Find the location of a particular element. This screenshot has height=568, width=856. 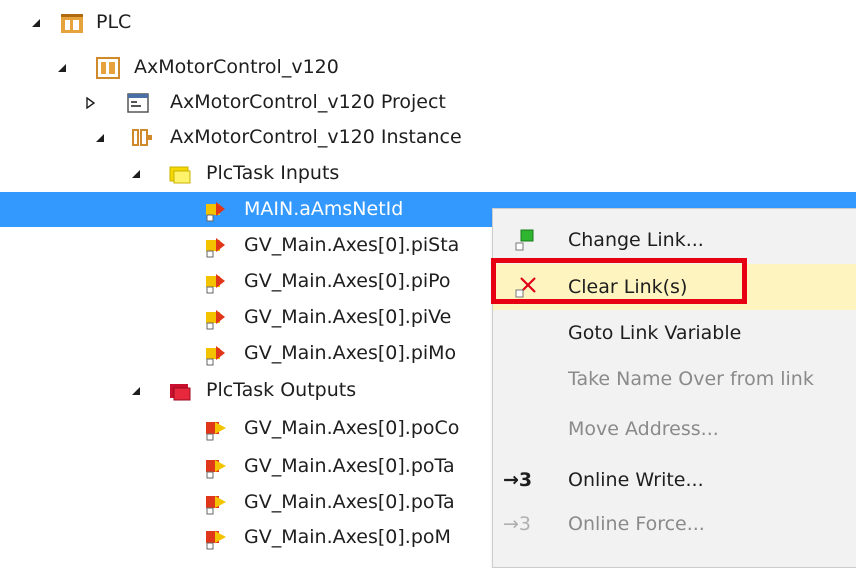

tree-item-label: MAIN.aAmsNetId is located at coordinates (324, 209).